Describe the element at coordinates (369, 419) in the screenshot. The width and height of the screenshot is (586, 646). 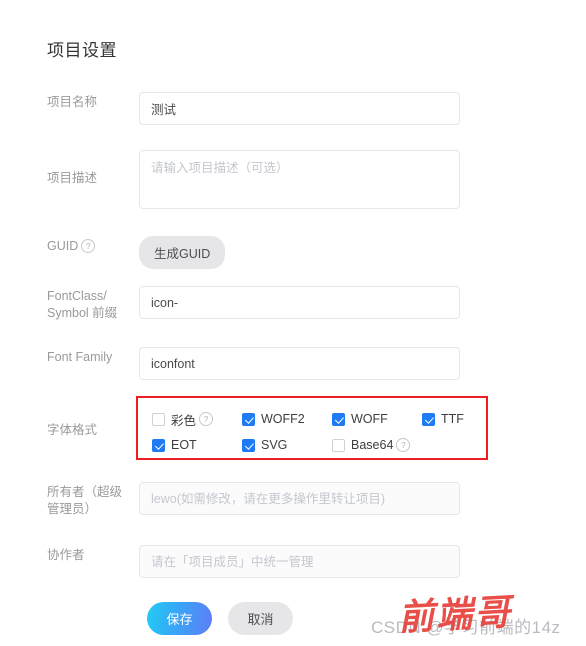
I see `checkbox-woff-label: WOFF` at that location.